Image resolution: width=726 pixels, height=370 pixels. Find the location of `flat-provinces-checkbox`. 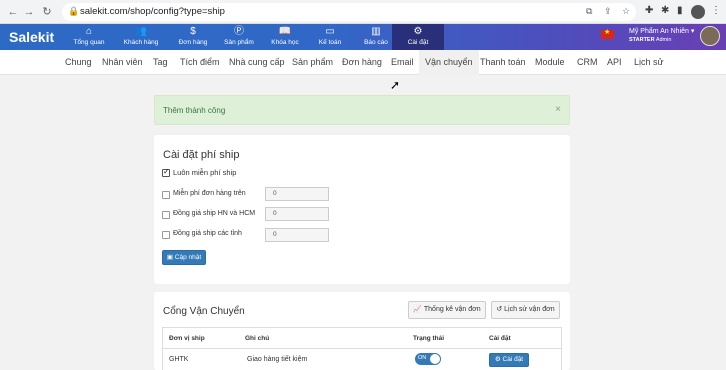

flat-provinces-checkbox is located at coordinates (166, 235).